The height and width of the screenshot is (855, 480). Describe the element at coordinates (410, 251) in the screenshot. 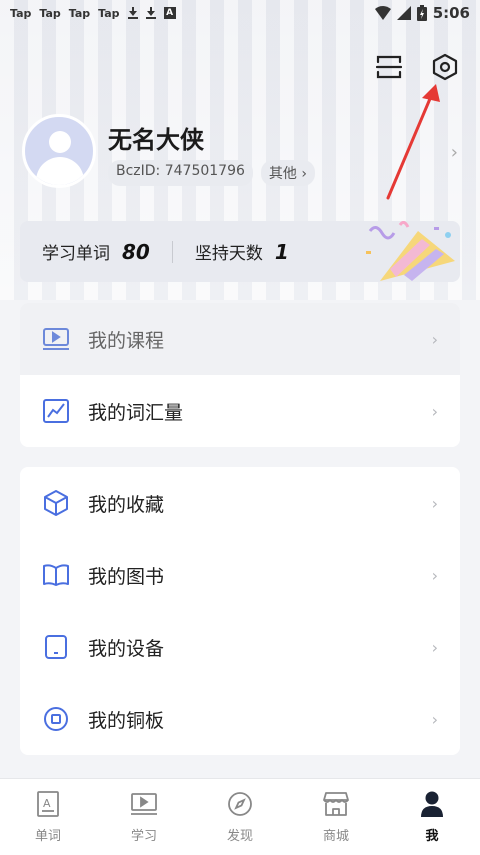

I see `party-popper-icon` at that location.